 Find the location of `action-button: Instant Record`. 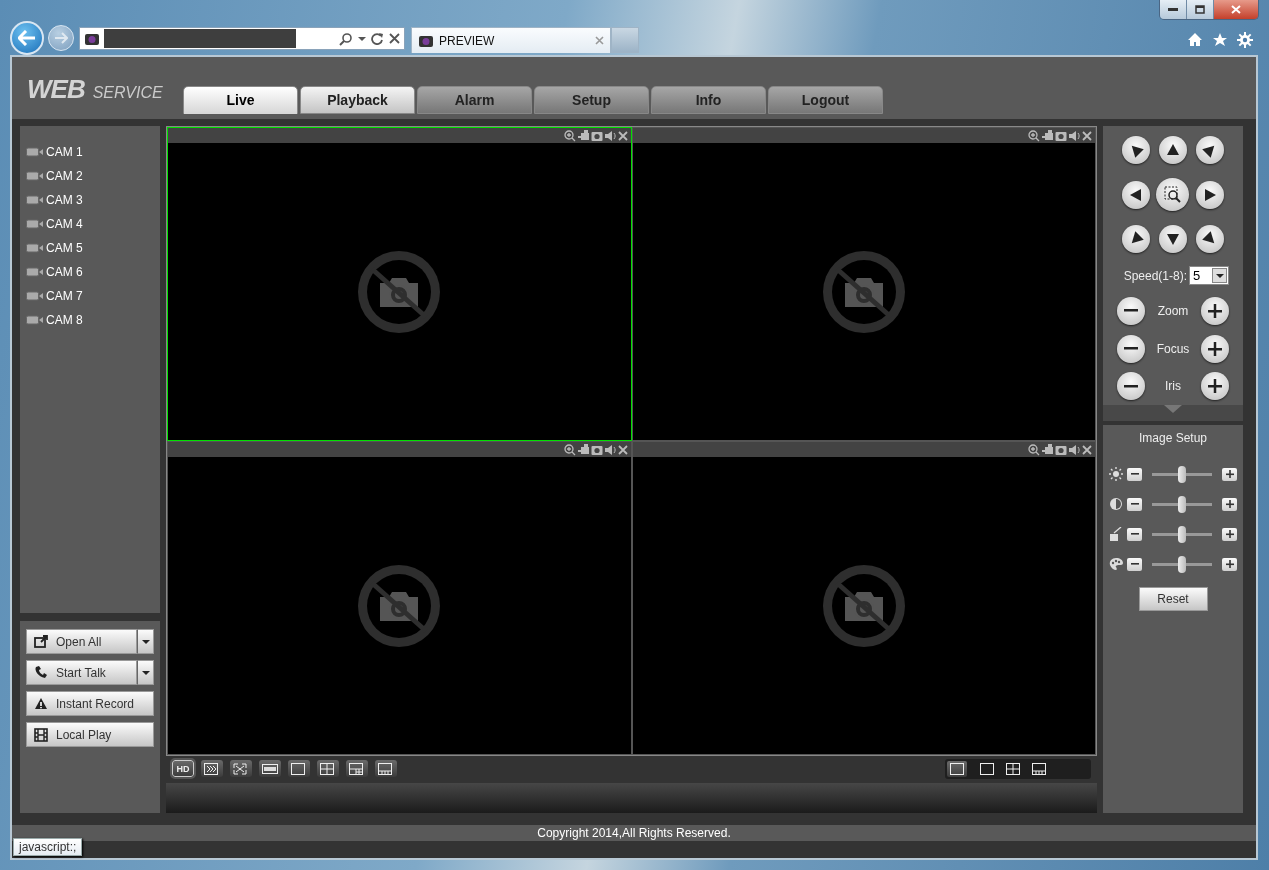

action-button: Instant Record is located at coordinates (90, 703).